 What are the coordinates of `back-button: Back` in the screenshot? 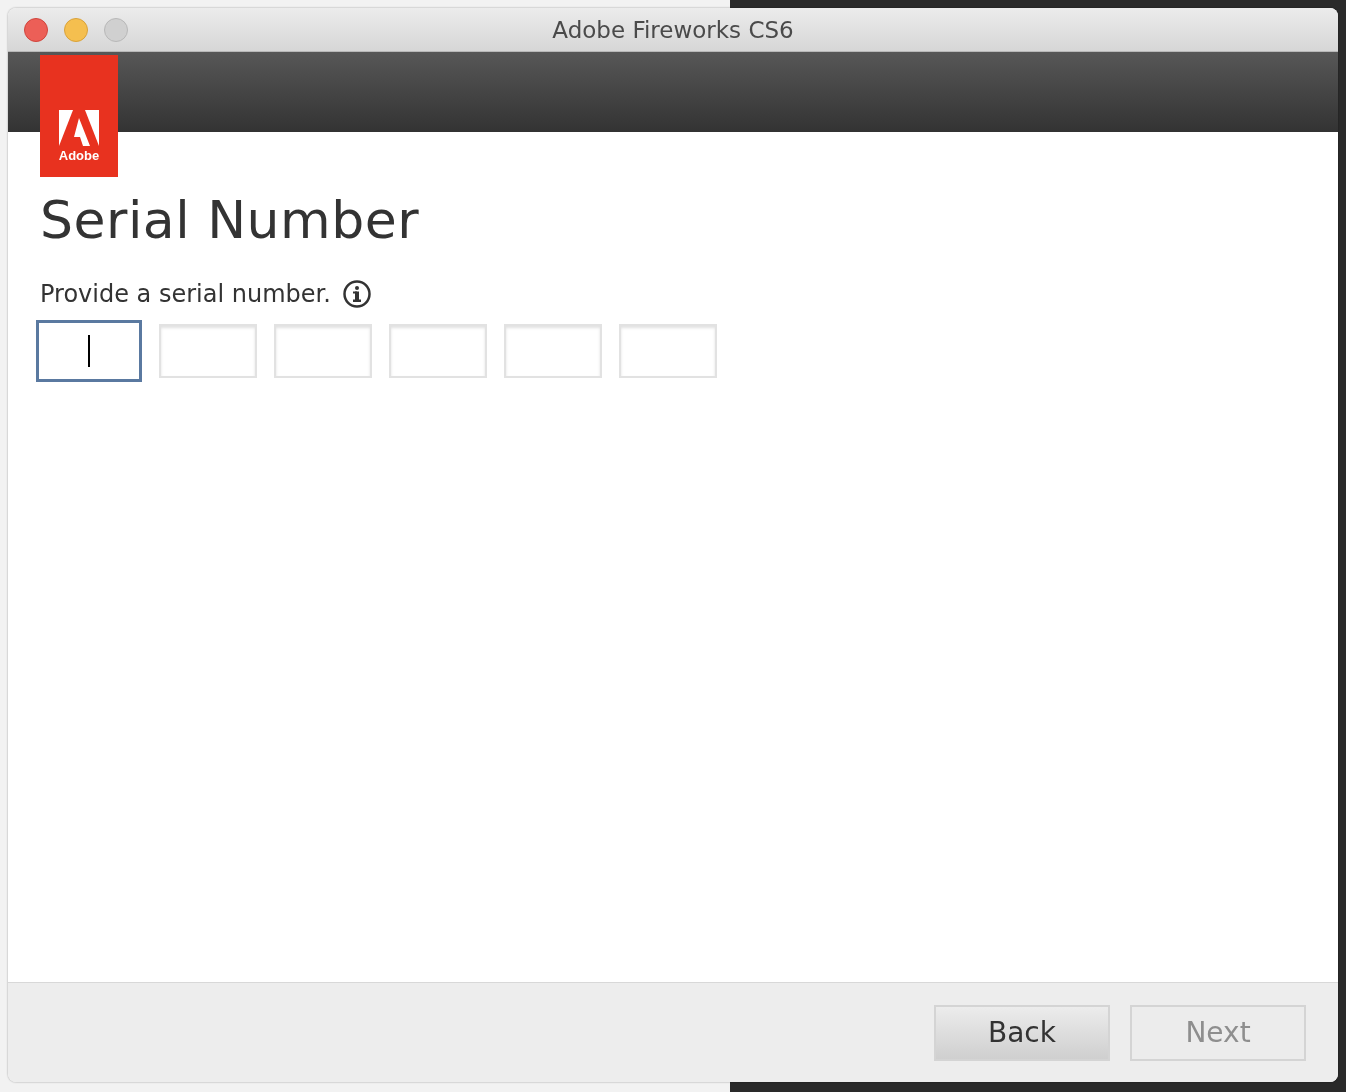 It's located at (1022, 1032).